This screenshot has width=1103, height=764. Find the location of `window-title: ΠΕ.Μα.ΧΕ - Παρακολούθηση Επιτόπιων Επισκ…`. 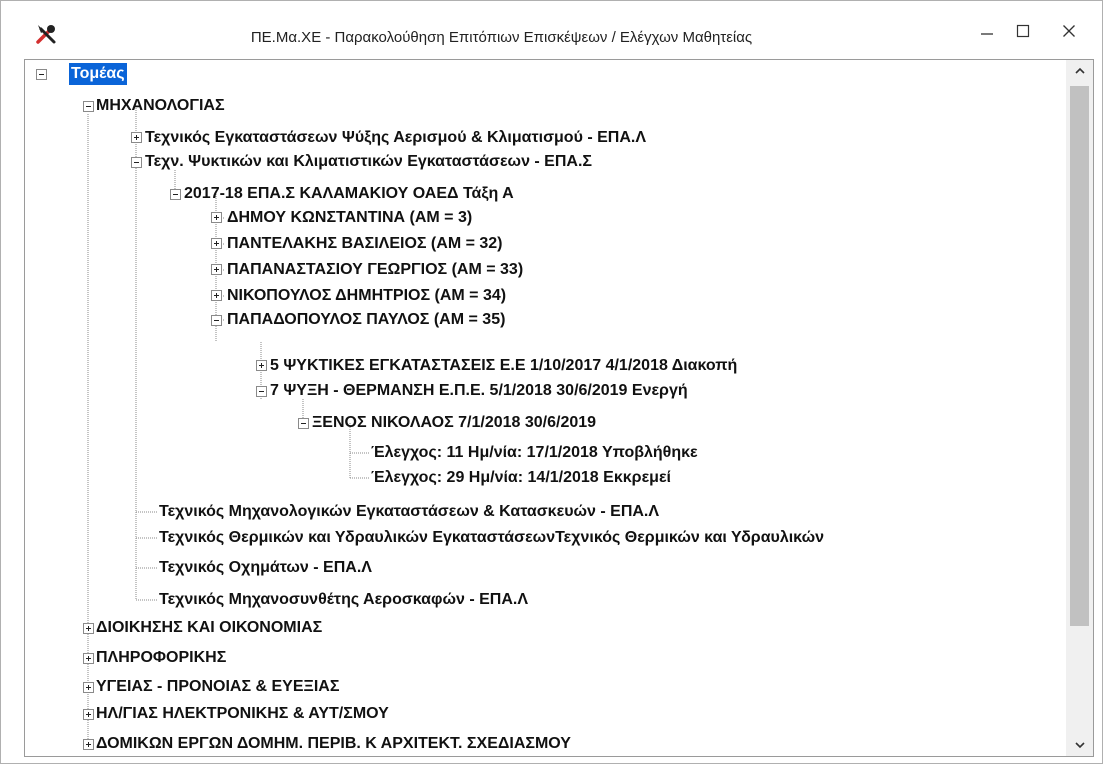

window-title: ΠΕ.Μα.ΧΕ - Παρακολούθηση Επιτόπιων Επισκ… is located at coordinates (501, 37).